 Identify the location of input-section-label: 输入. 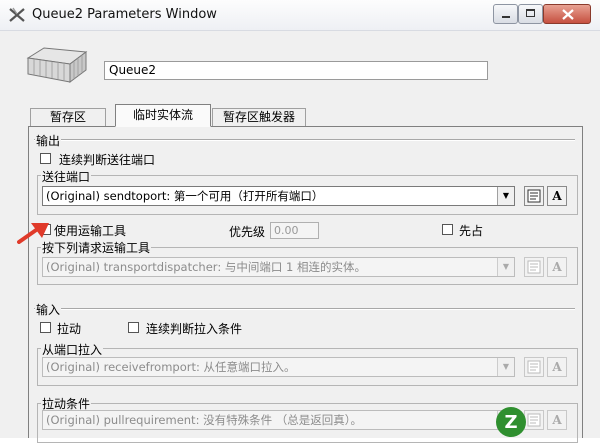
(48, 309).